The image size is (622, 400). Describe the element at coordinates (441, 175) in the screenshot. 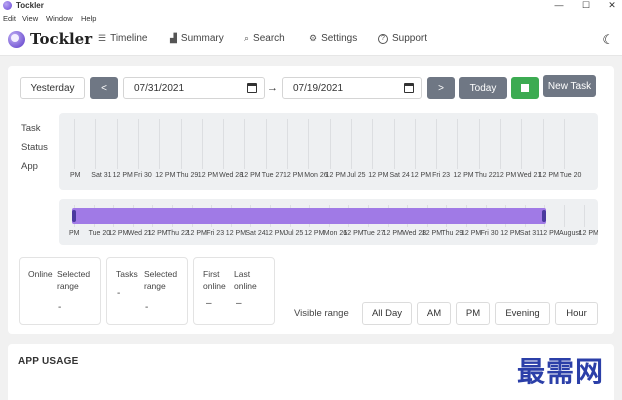

I see `timeline-tick-label: Fri 23` at that location.